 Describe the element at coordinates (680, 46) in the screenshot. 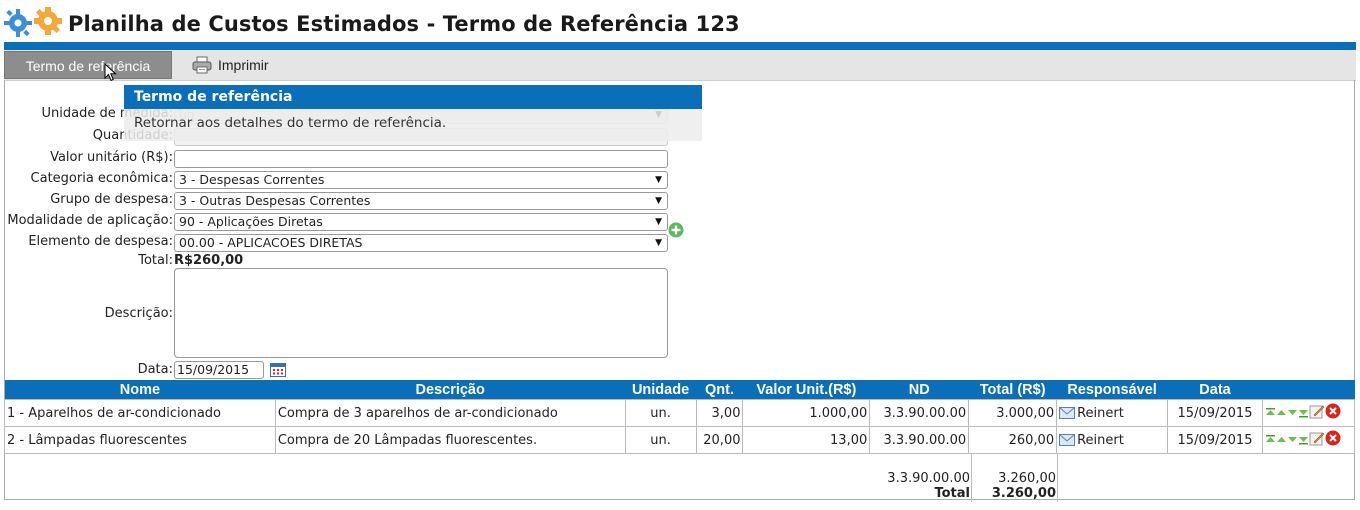

I see `header-divider` at that location.